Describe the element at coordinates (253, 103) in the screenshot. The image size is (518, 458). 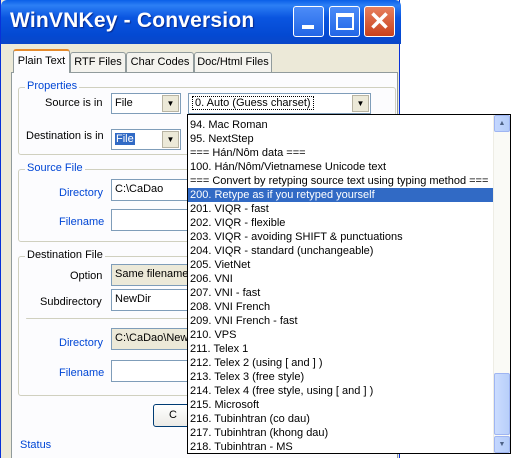
I see `charset-value: 0. Auto (Guess charset)` at that location.